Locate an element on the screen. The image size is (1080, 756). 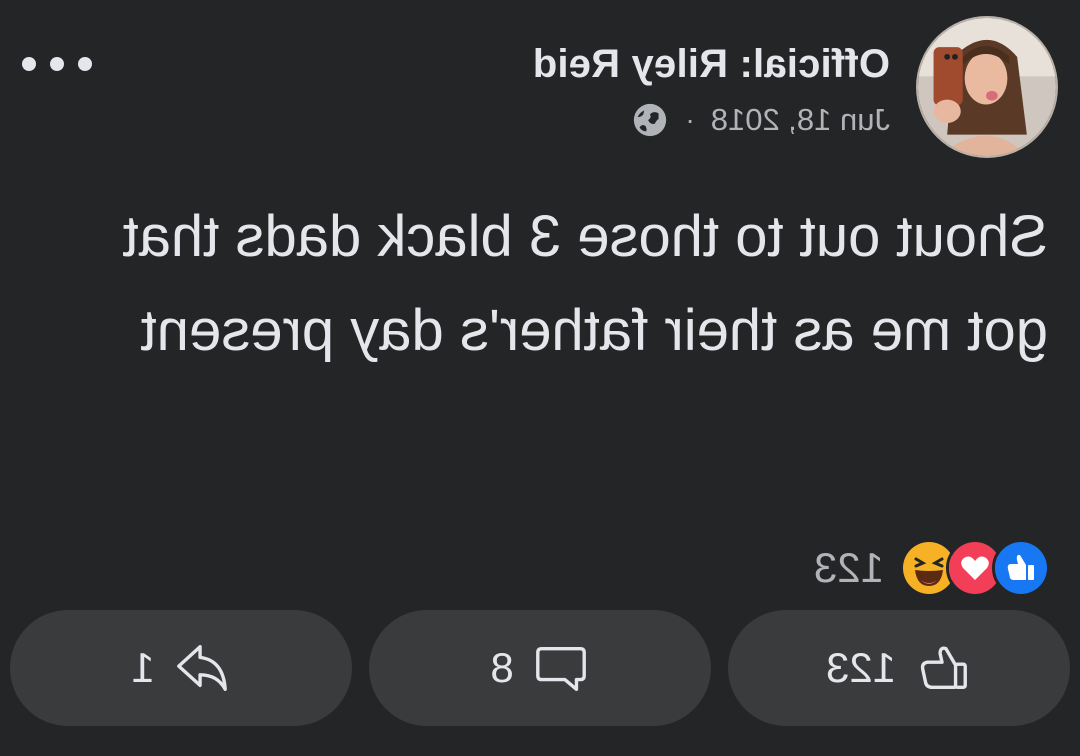
more-options-button is located at coordinates (57, 64).